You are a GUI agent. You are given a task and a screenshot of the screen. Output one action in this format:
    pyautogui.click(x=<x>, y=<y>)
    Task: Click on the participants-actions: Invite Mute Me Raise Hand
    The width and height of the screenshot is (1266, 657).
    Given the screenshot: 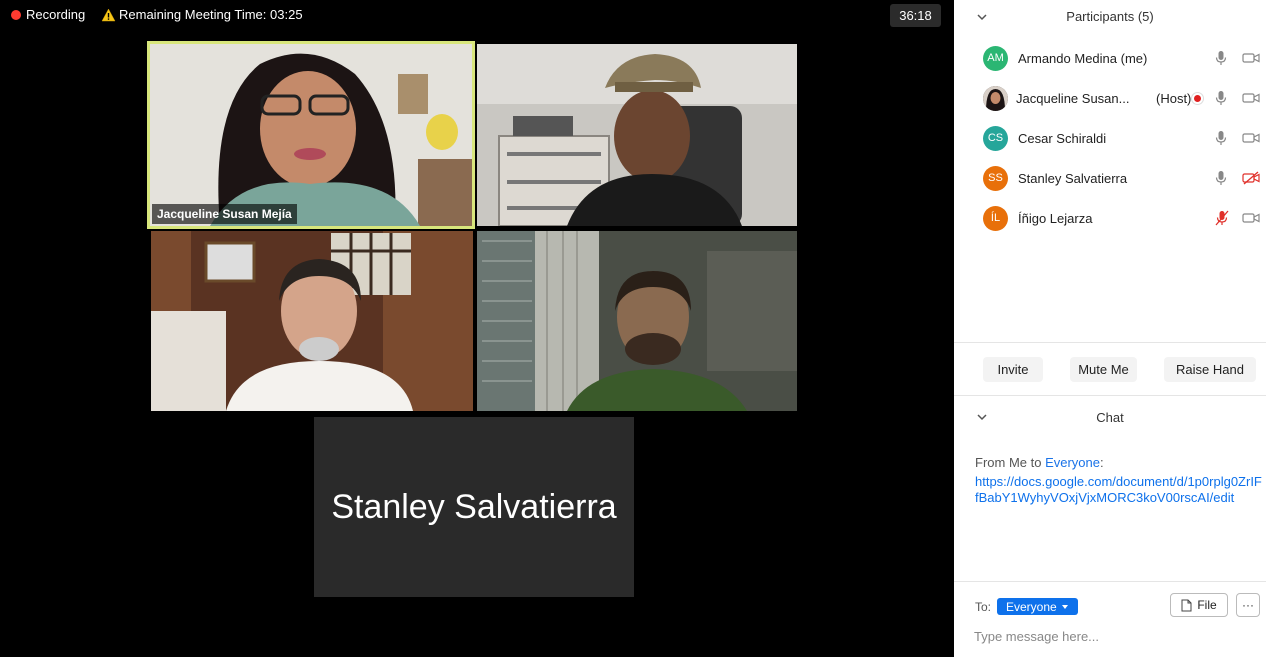 What is the action you would take?
    pyautogui.click(x=1110, y=369)
    